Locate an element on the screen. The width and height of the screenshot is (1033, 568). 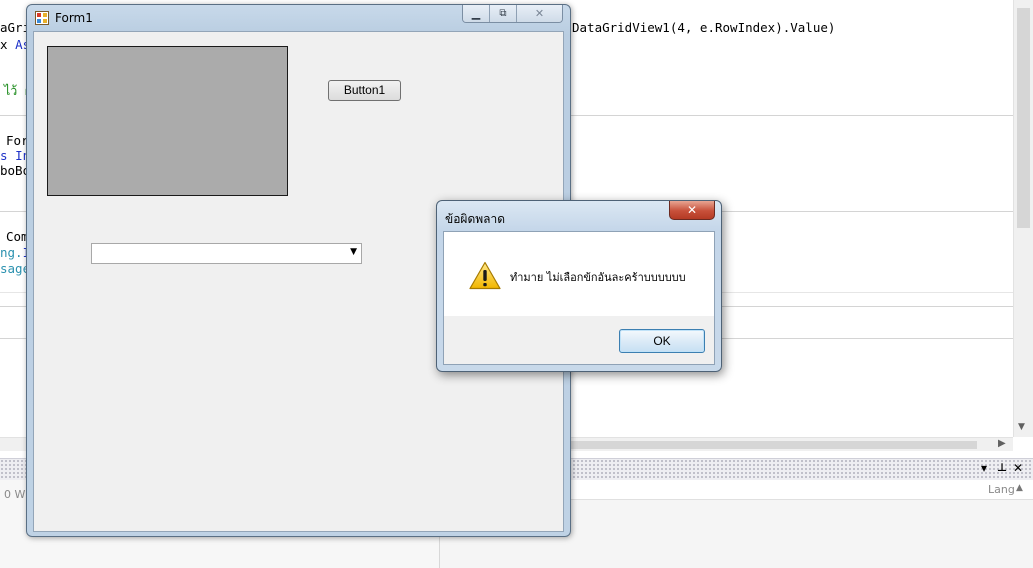
vertical-scroll-thumb is located at coordinates (1023, 118).